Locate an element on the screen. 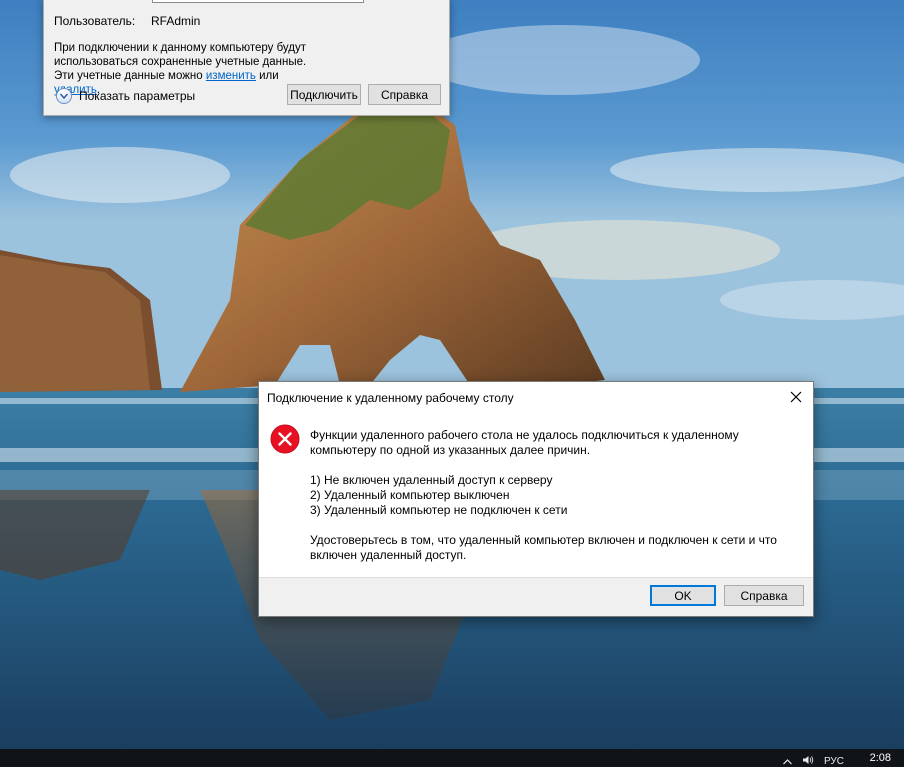 The image size is (904, 768). close-icon is located at coordinates (796, 397).